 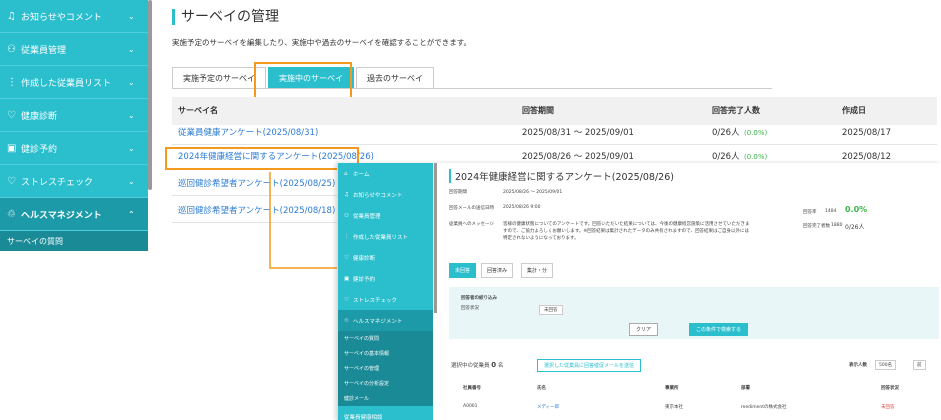 What do you see at coordinates (522, 207) in the screenshot?
I see `mail-date-value: 2025/08/26 9:00` at bounding box center [522, 207].